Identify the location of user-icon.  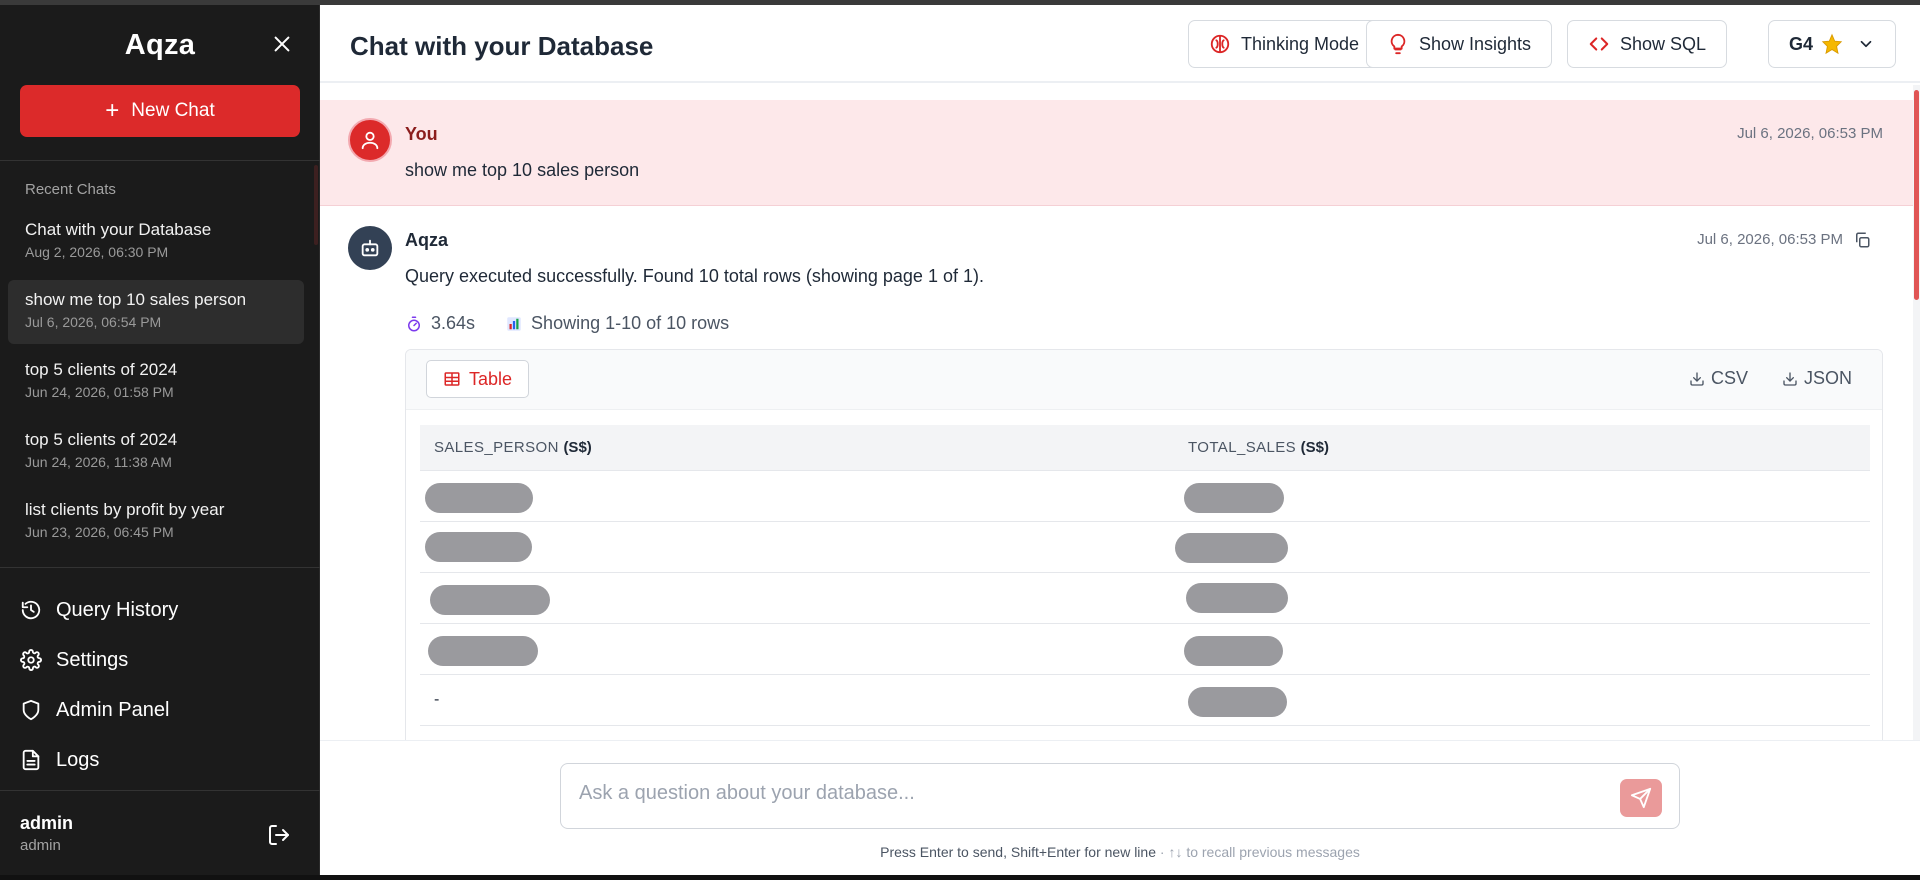
(370, 140).